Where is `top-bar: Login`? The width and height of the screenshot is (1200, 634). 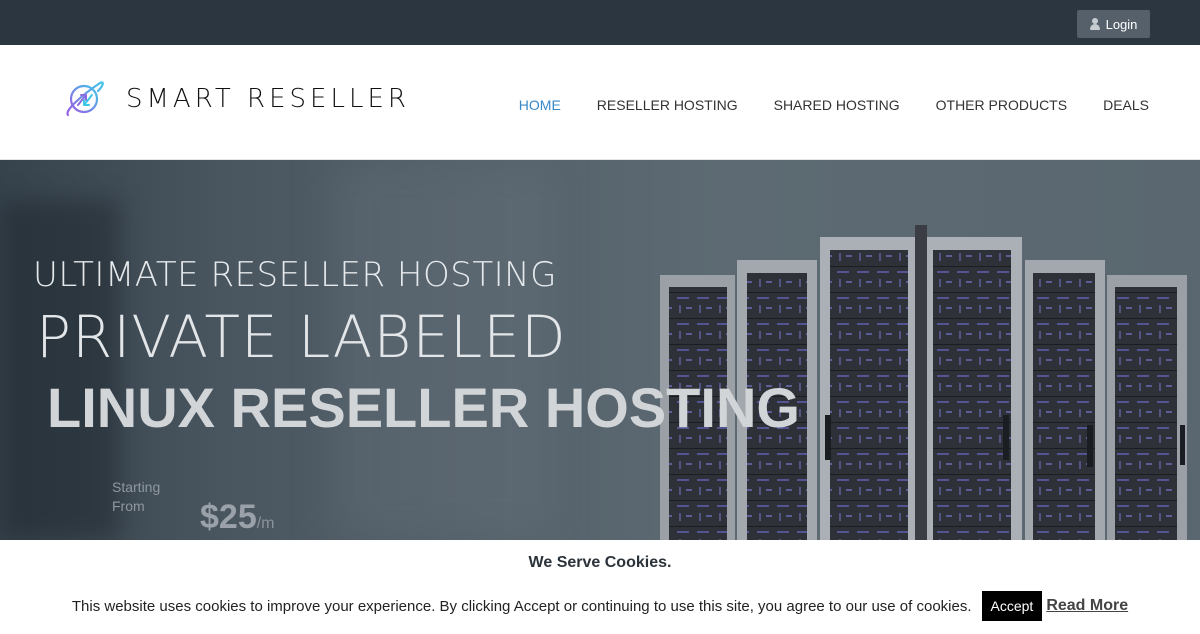
top-bar: Login is located at coordinates (600, 22).